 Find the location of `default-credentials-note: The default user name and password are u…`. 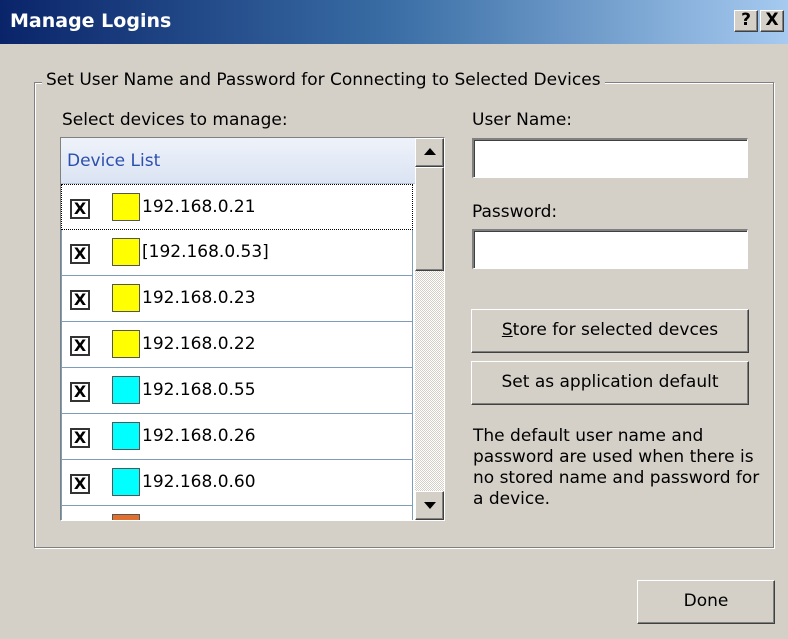

default-credentials-note: The default user name and password are u… is located at coordinates (616, 467).